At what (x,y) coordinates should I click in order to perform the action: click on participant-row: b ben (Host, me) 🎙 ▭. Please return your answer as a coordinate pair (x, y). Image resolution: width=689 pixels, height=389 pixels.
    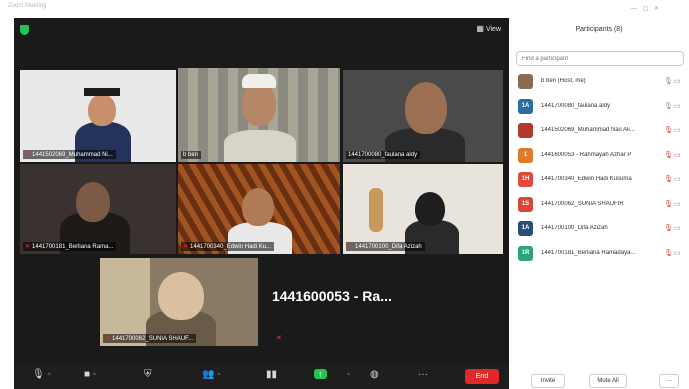
    Looking at the image, I should click on (601, 82).